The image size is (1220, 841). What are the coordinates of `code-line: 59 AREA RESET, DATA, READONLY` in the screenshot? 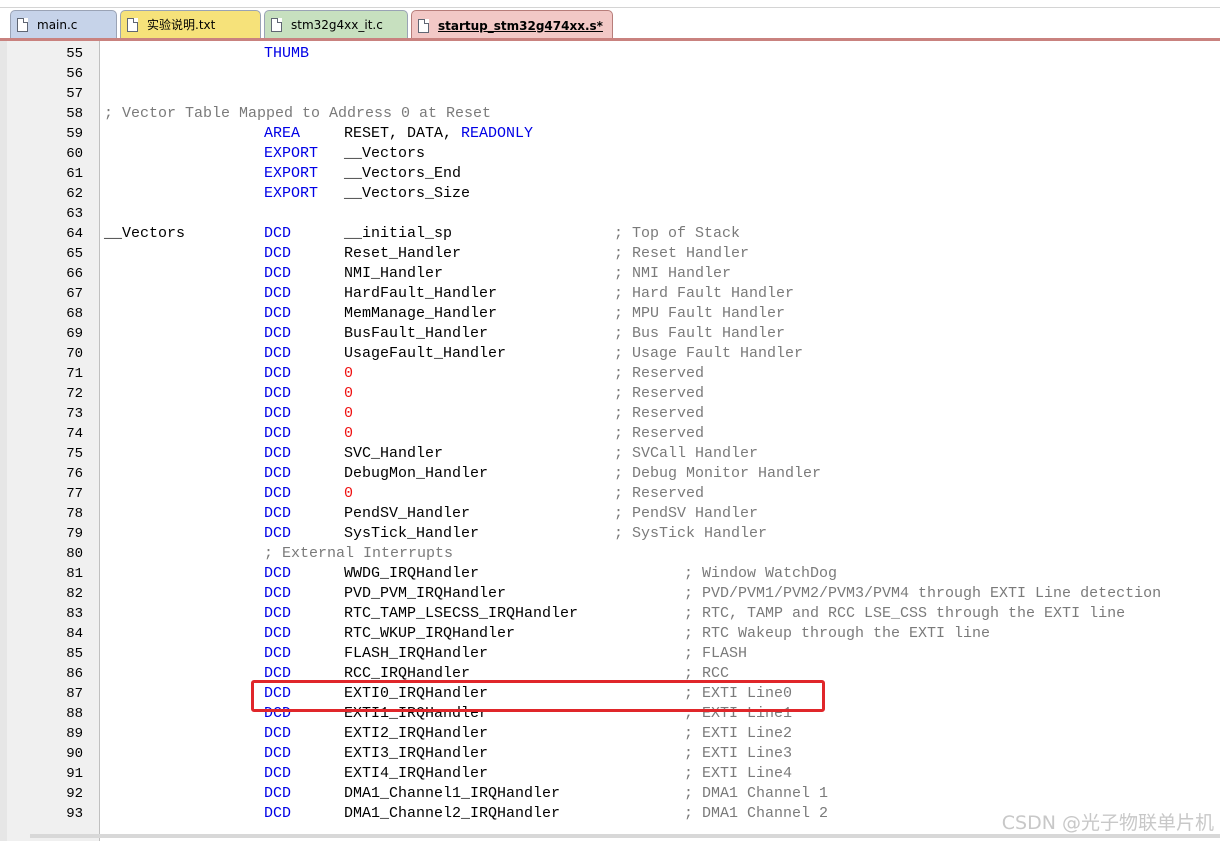 It's located at (610, 134).